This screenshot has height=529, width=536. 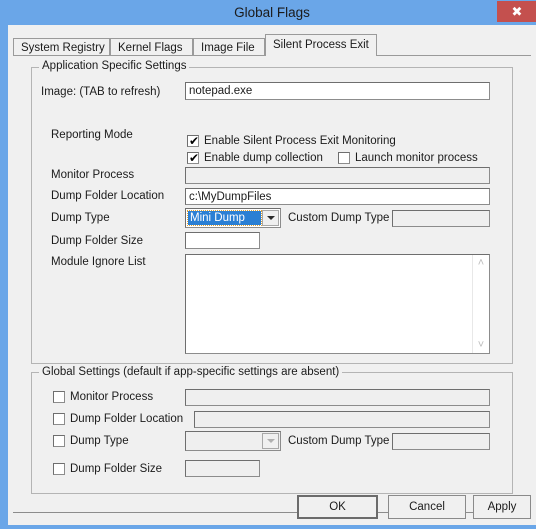 I want to click on module-ignore-list-textarea: ˄ ˅, so click(x=337, y=304).